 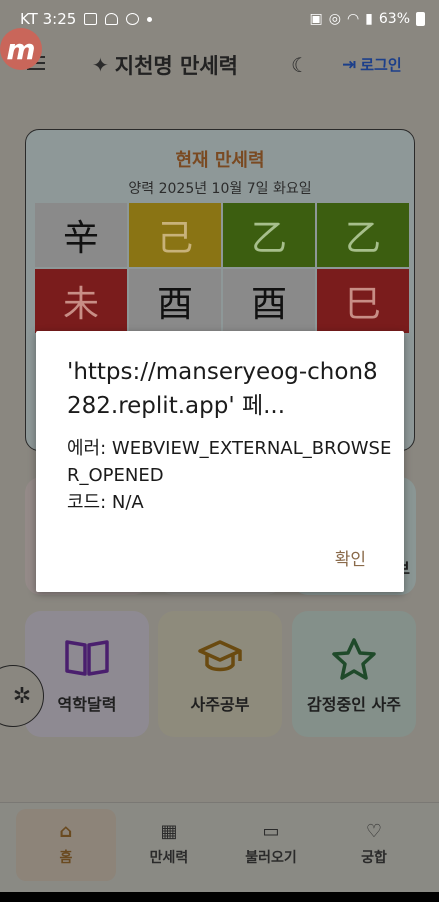 What do you see at coordinates (66, 831) in the screenshot?
I see `home-icon: ⌂` at bounding box center [66, 831].